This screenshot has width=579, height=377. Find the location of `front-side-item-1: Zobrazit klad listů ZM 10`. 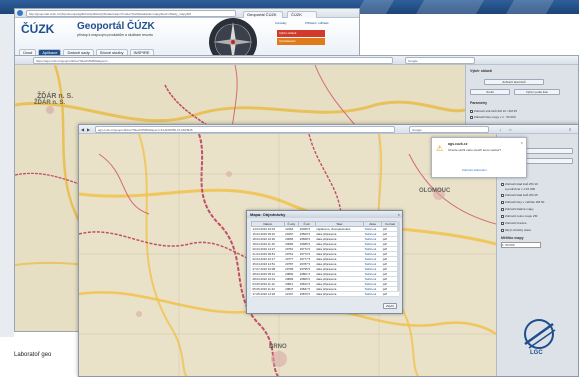

front-side-item-1: Zobrazit klad listů ZM 10 is located at coordinates (539, 184).